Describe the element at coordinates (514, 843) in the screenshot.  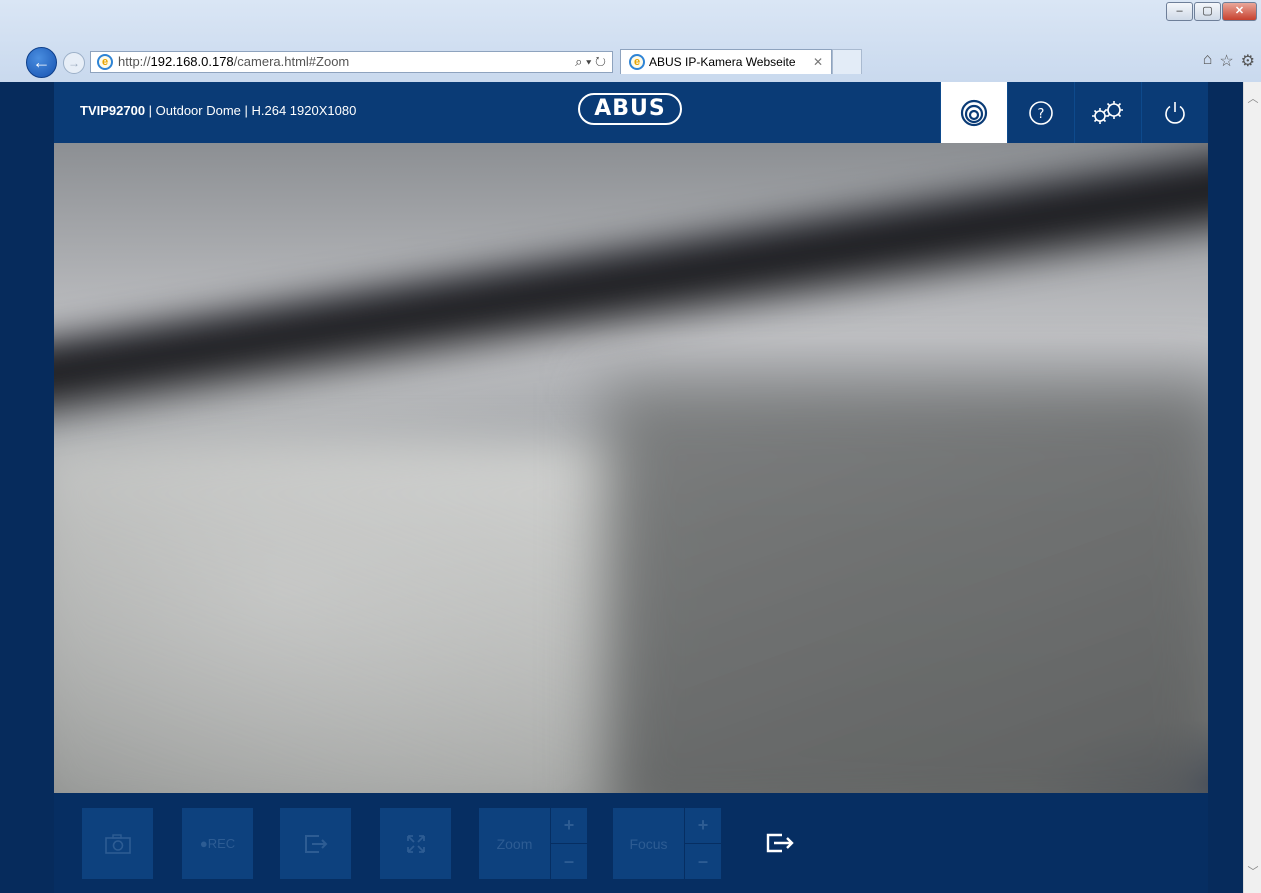
I see `zoom-label: Zoom` at that location.